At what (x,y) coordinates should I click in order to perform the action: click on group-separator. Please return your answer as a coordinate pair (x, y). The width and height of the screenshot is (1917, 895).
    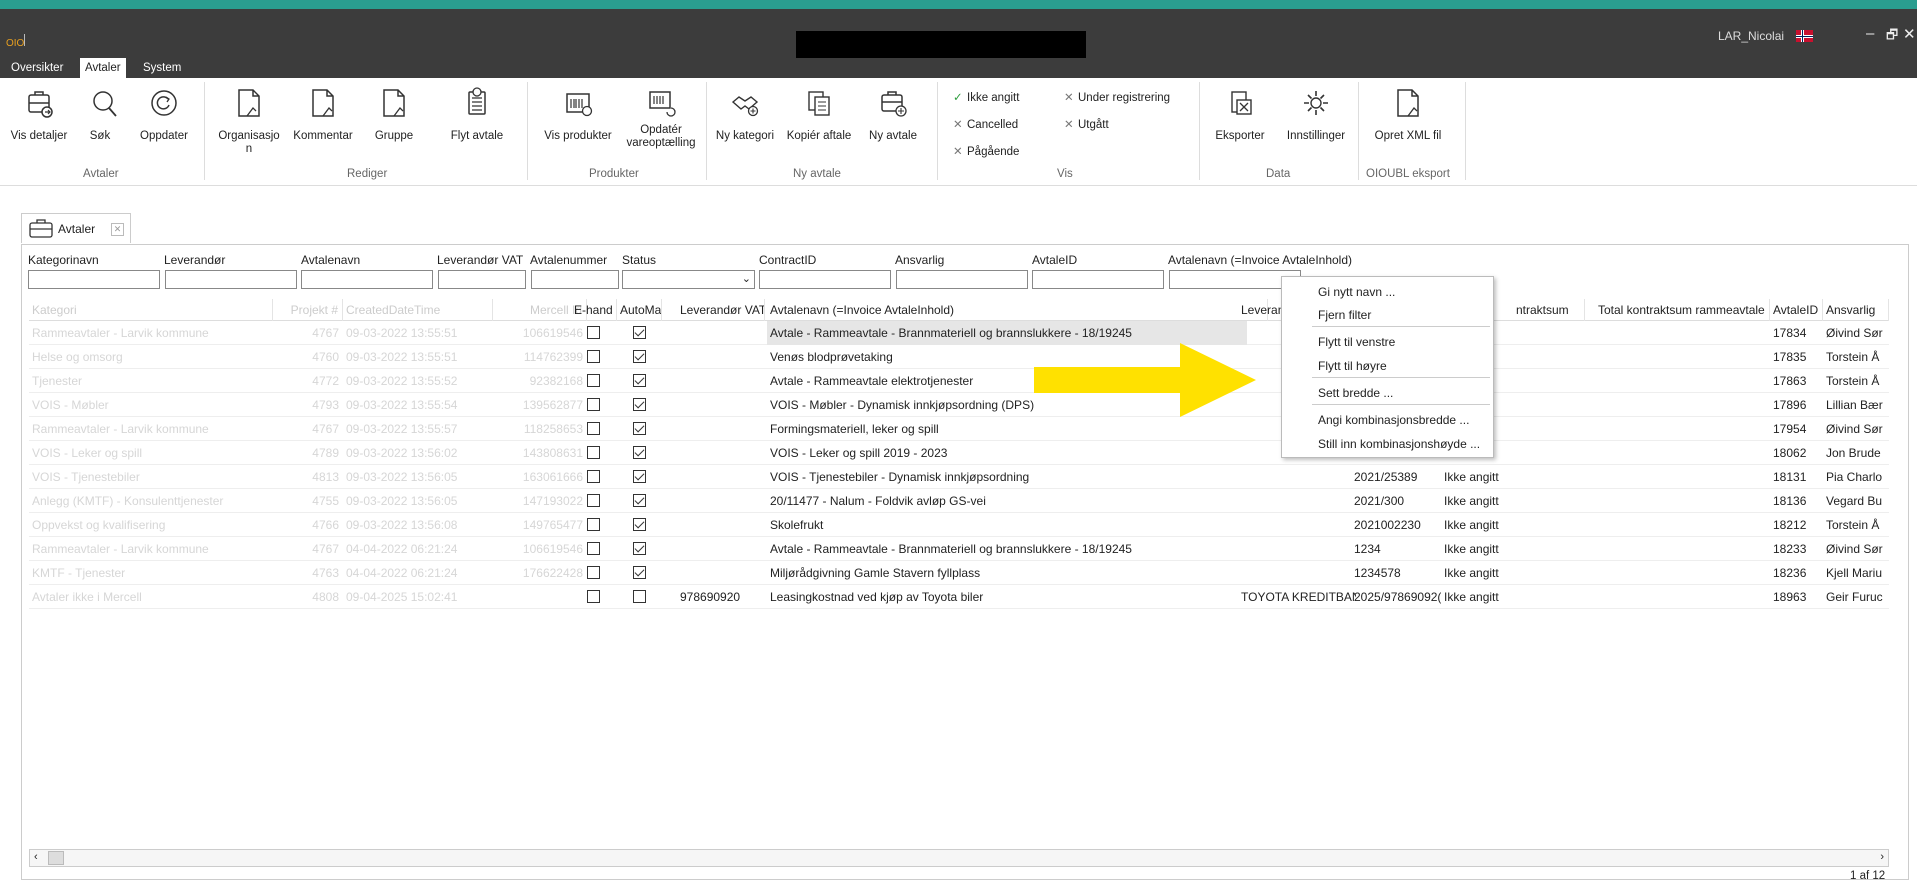
    Looking at the image, I should click on (204, 131).